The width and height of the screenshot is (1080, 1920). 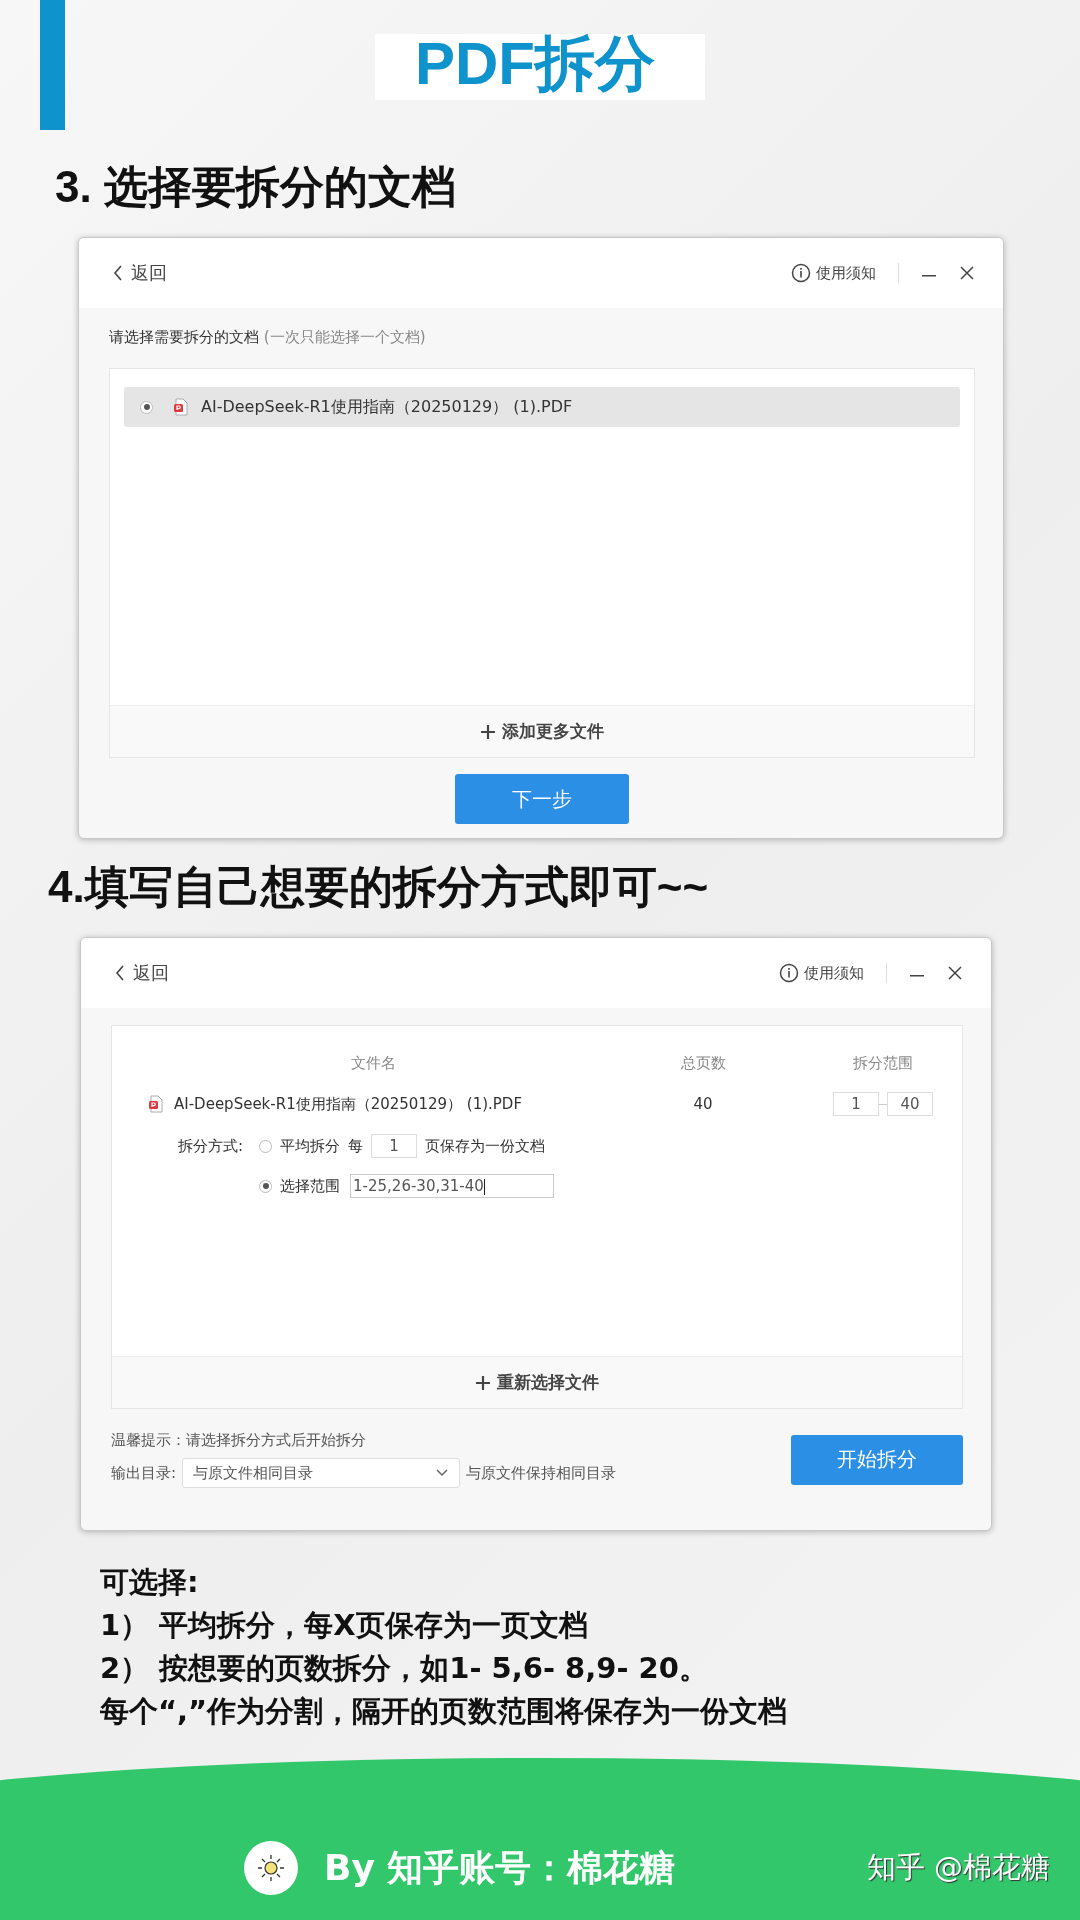 What do you see at coordinates (239, 1440) in the screenshot?
I see `tip-text: 温馨提示：请选择拆分方式后开始拆分` at bounding box center [239, 1440].